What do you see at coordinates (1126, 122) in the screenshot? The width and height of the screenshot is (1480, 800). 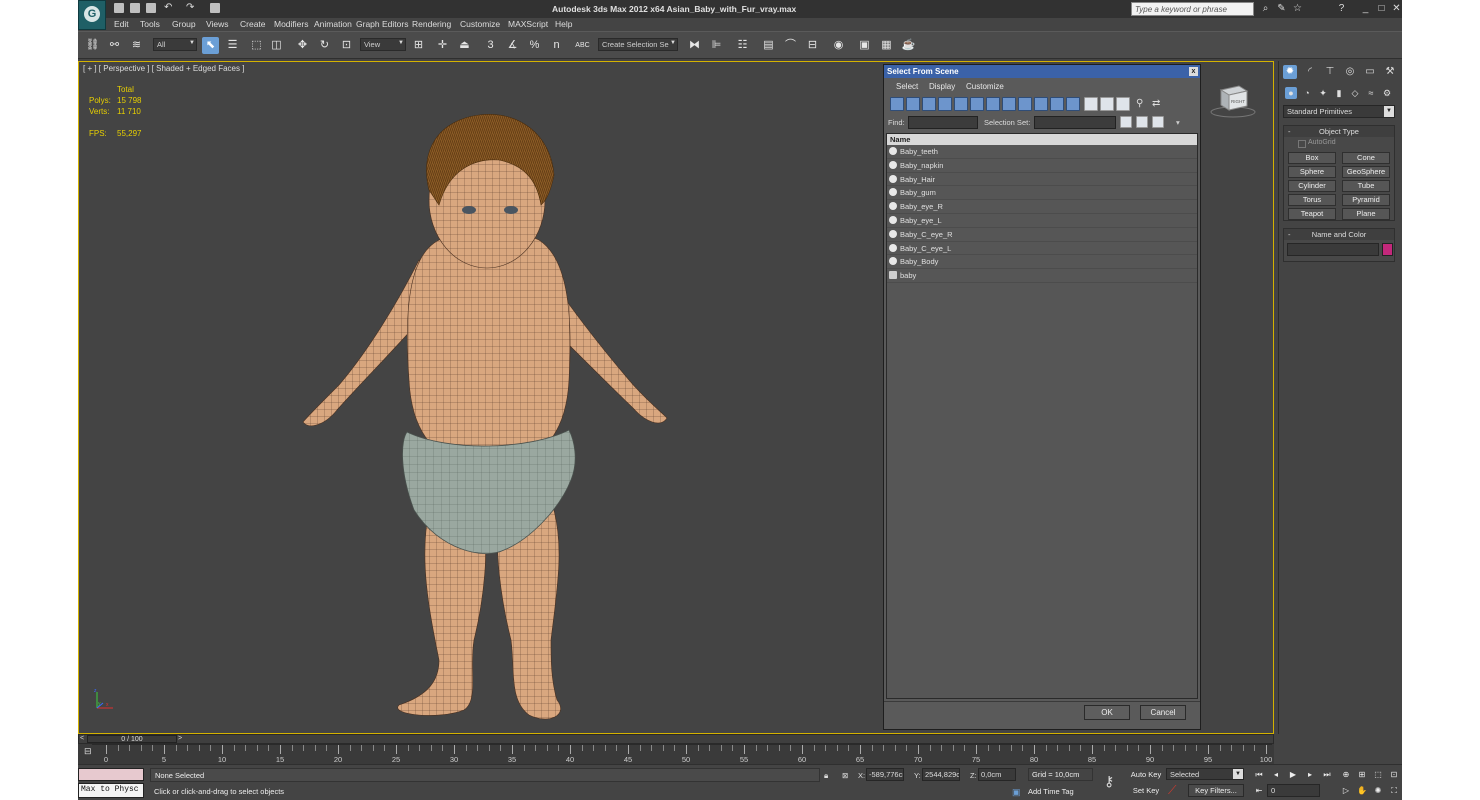 I see `create-selection-set-icon` at bounding box center [1126, 122].